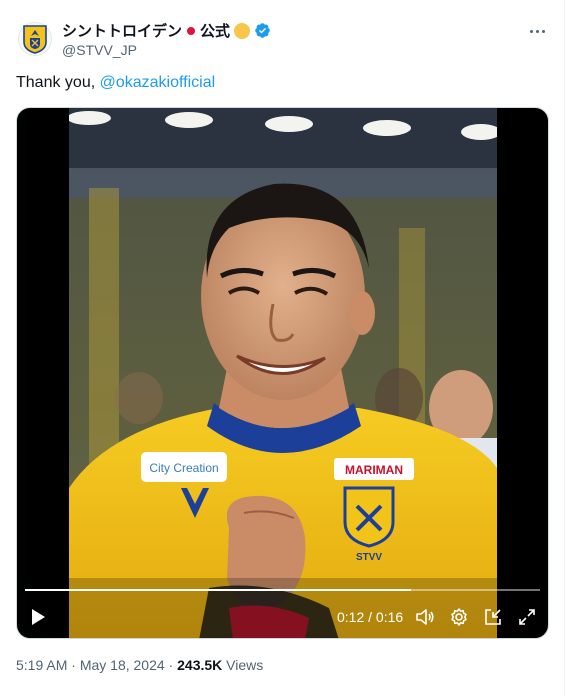 This screenshot has width=580, height=696. I want to click on official-label: 公式, so click(215, 30).